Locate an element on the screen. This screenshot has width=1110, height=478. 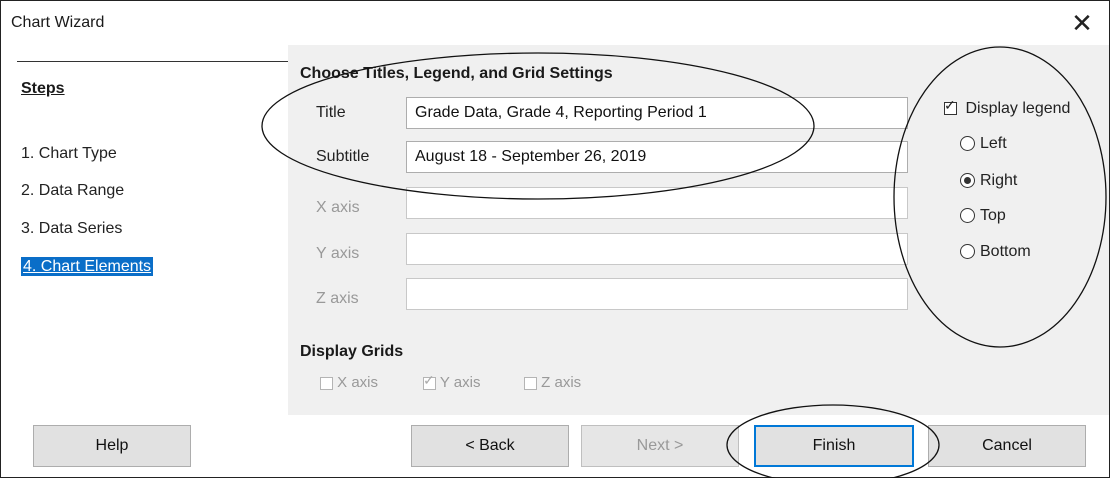
back-button: < Back is located at coordinates (490, 446).